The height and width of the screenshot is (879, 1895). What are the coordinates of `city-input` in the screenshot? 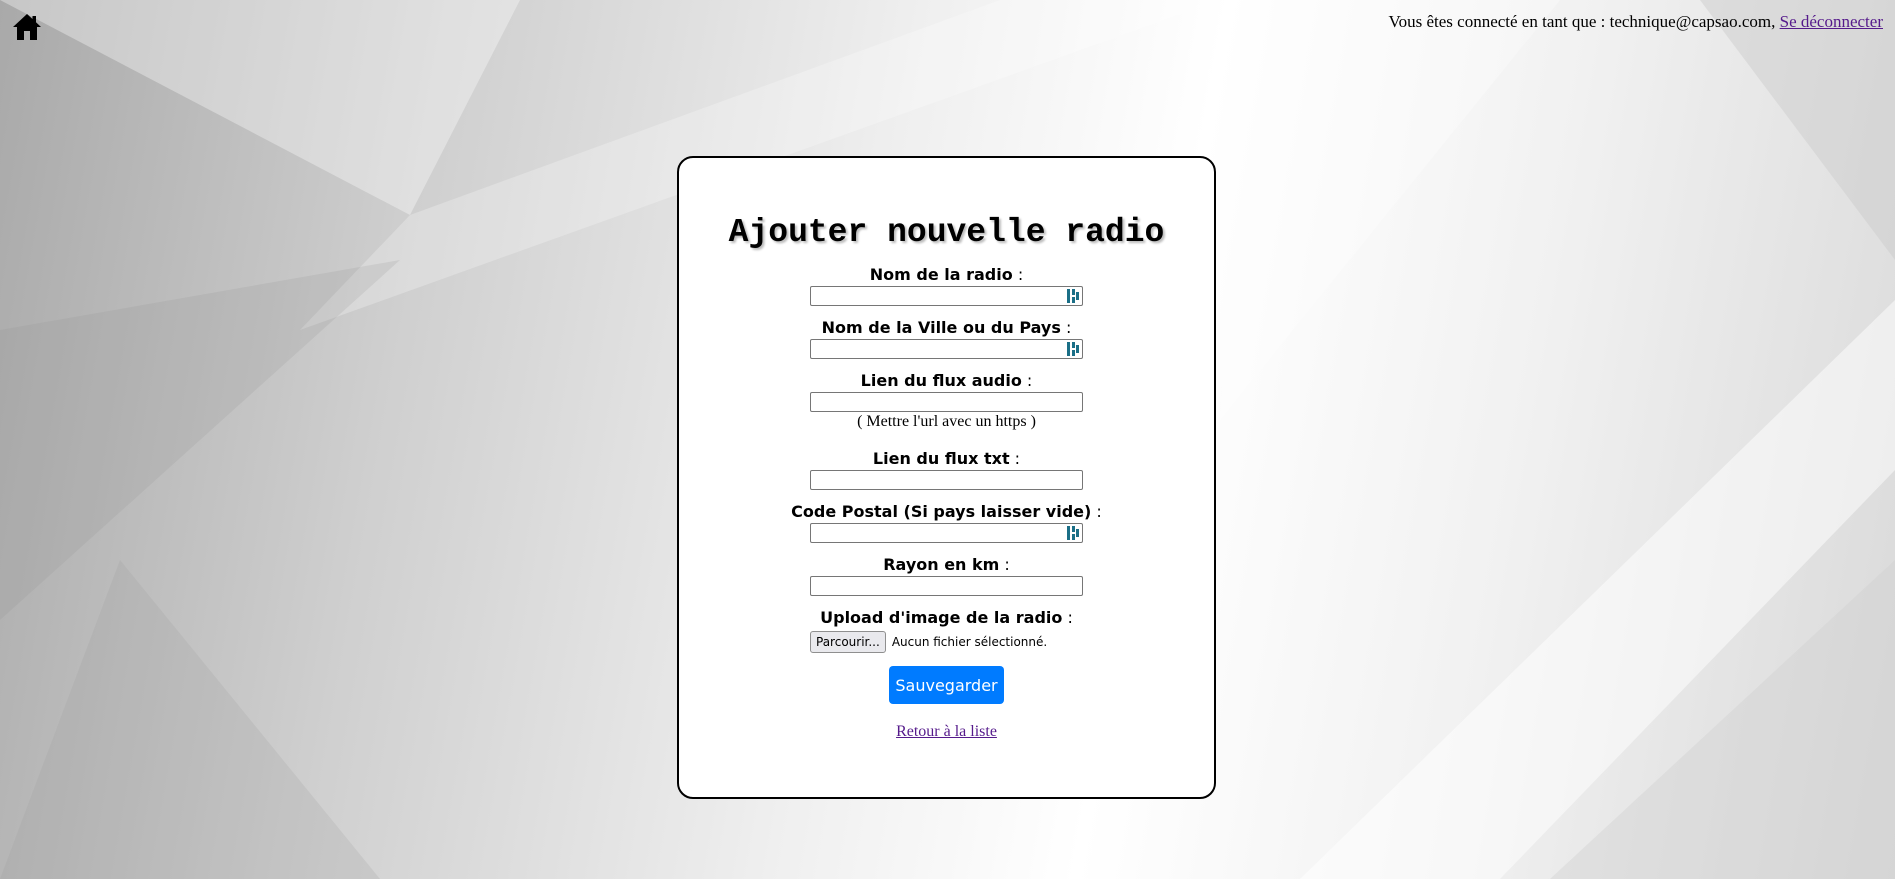 It's located at (946, 349).